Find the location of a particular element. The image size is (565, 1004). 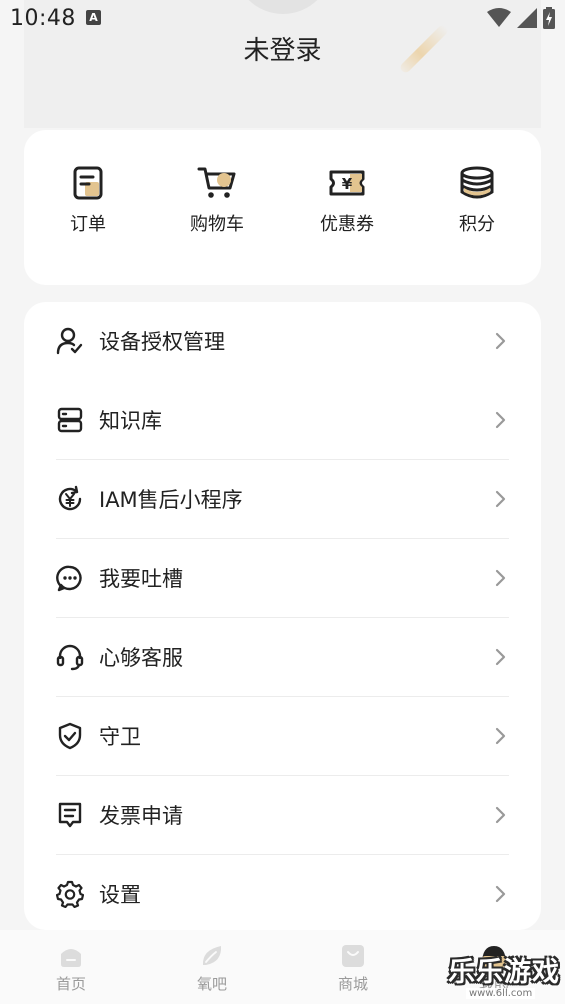

menu-item-iam-after-sales: IAM售后小程序 is located at coordinates (282, 499).